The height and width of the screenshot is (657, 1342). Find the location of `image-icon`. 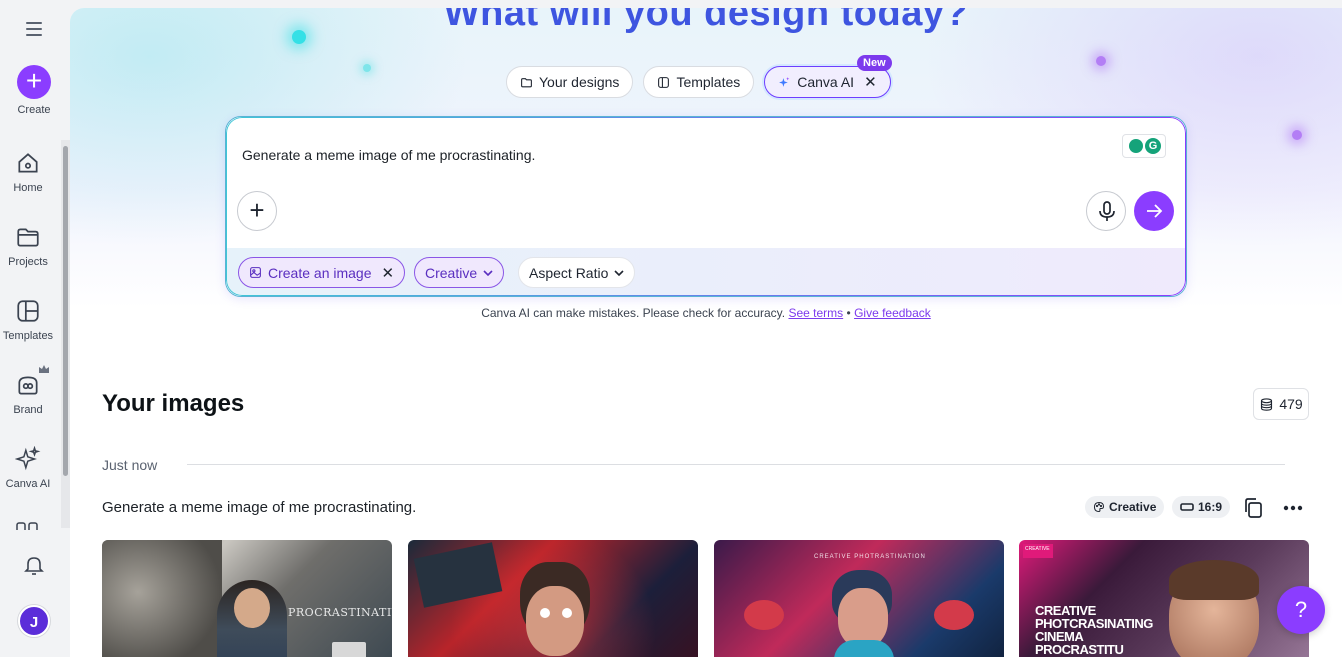

image-icon is located at coordinates (255, 272).